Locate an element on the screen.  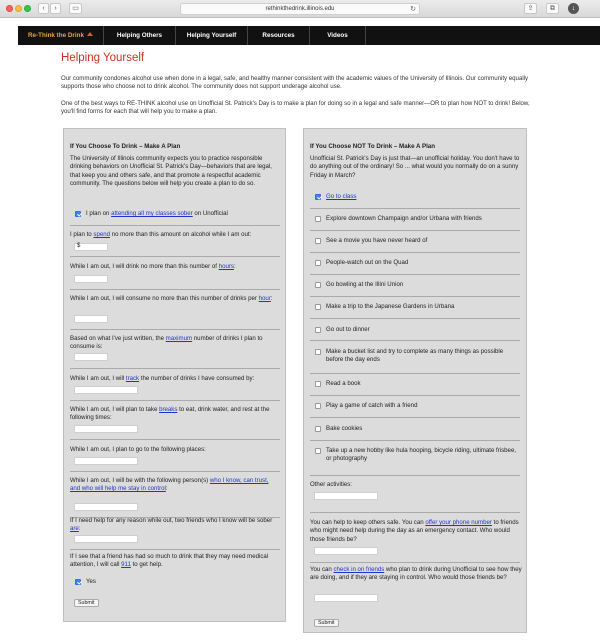
close-window-button is located at coordinates (9, 8).